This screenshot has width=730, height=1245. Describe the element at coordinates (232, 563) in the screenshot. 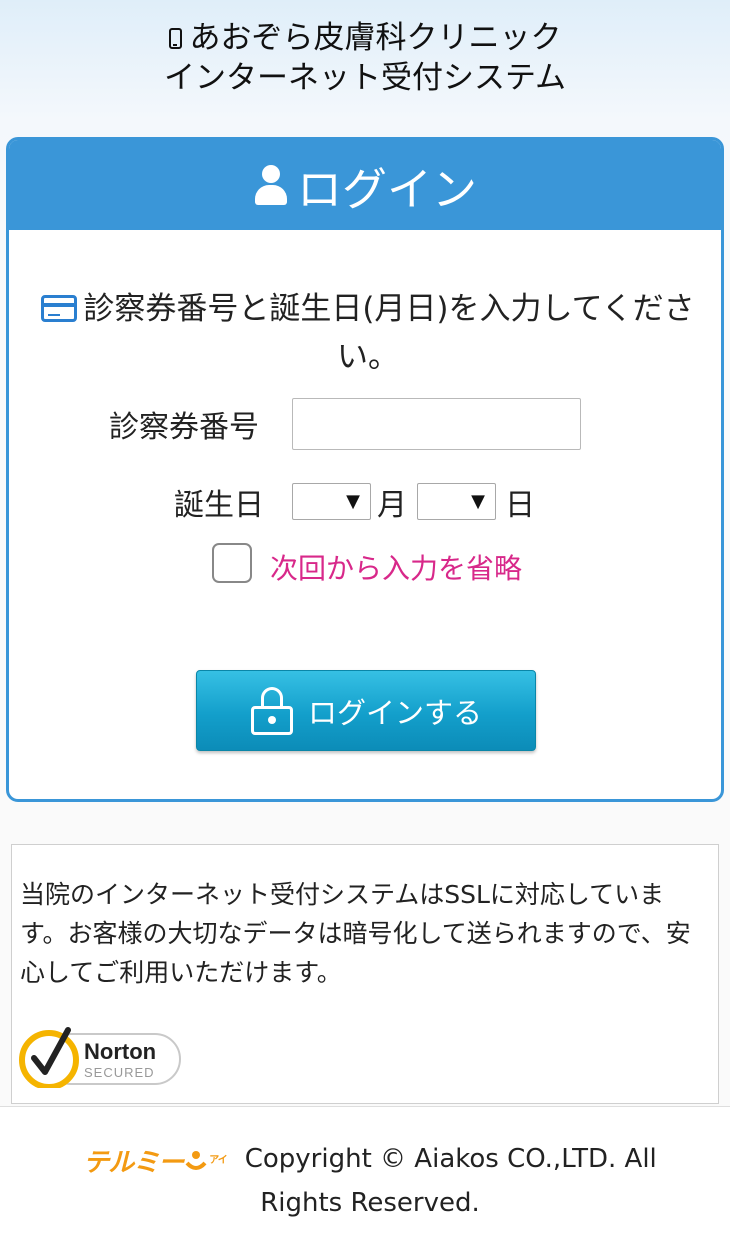

I see `remember-checkbox` at that location.